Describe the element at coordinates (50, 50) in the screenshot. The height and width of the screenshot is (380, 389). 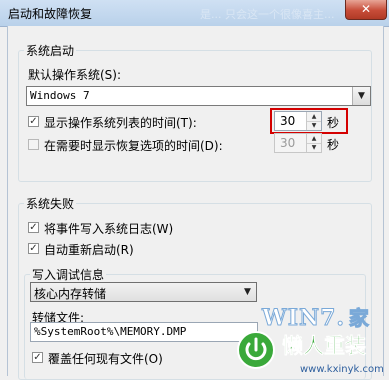
I see `system-startup-legend: 系统启动` at that location.